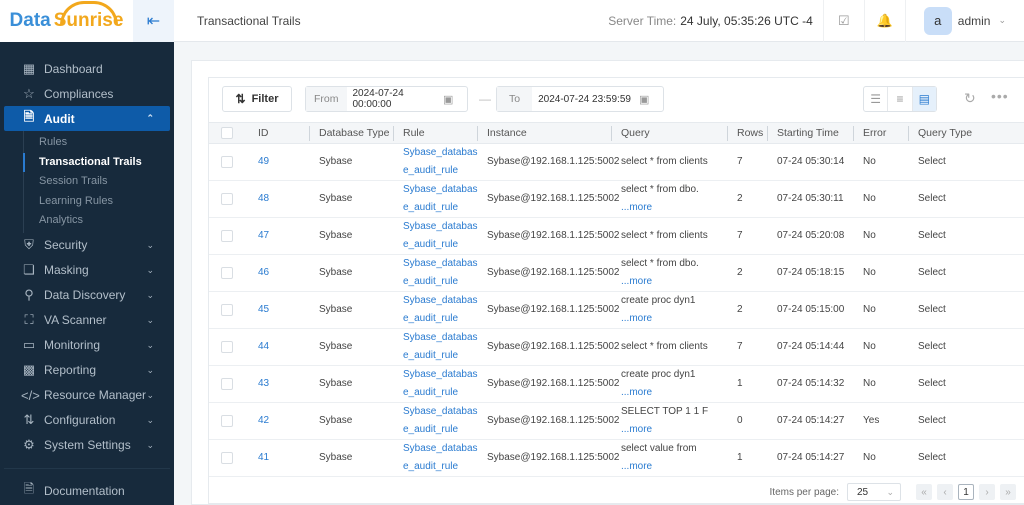 The height and width of the screenshot is (505, 1024). I want to click on user-menu: a admin ⌄, so click(964, 21).